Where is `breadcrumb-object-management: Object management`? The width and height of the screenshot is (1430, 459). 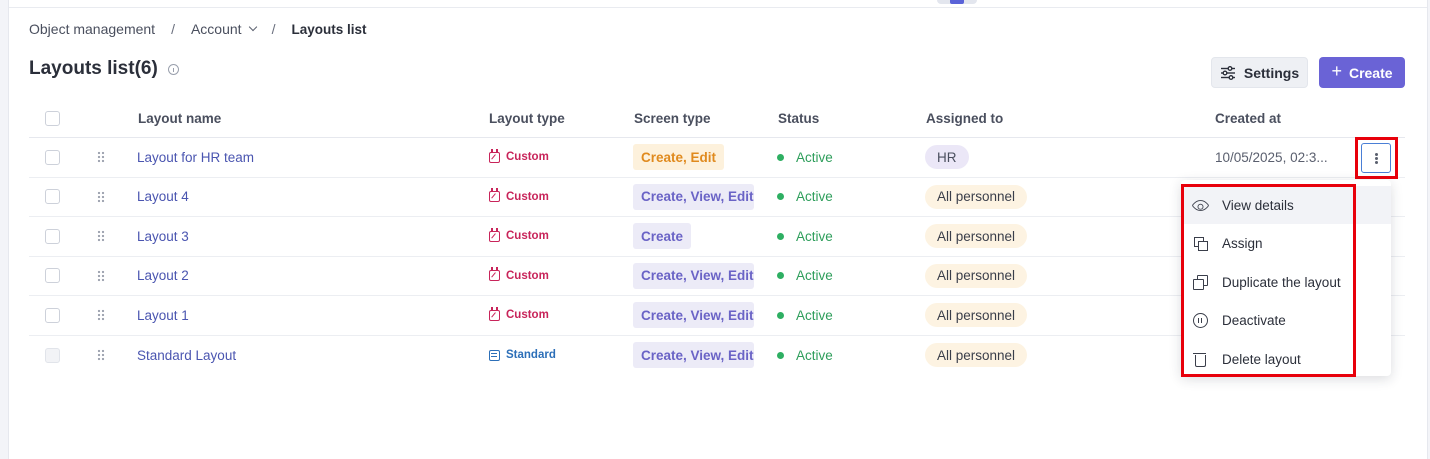
breadcrumb-object-management: Object management is located at coordinates (92, 29).